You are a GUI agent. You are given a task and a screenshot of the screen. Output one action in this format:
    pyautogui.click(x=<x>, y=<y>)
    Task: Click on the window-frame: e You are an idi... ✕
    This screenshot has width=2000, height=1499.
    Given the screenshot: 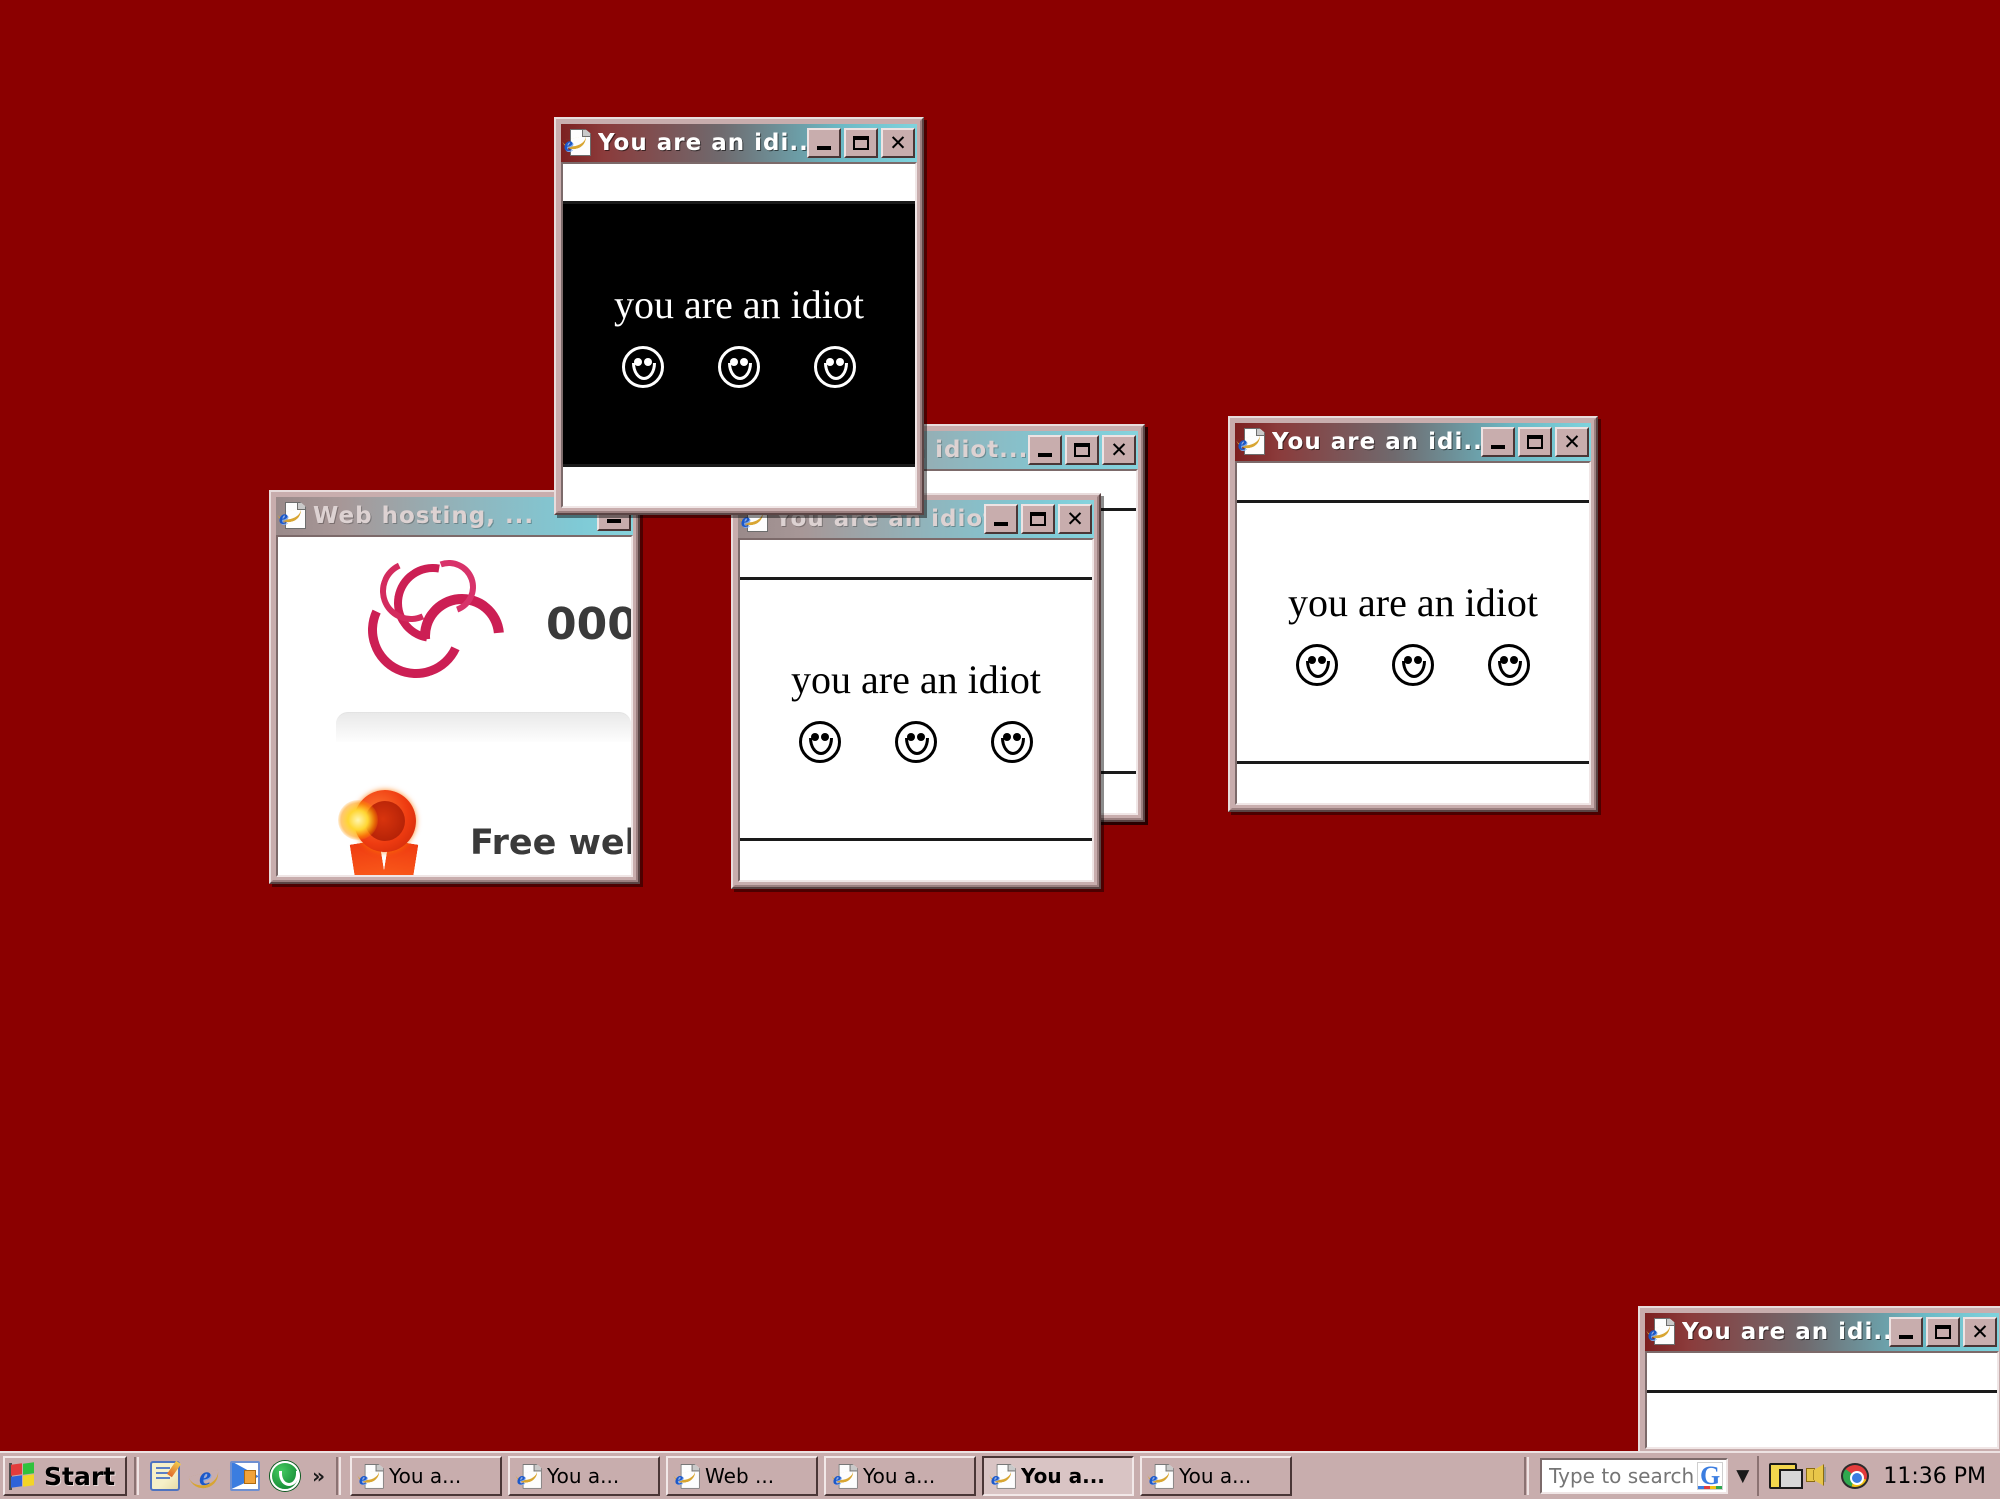 What is the action you would take?
    pyautogui.click(x=1820, y=1381)
    